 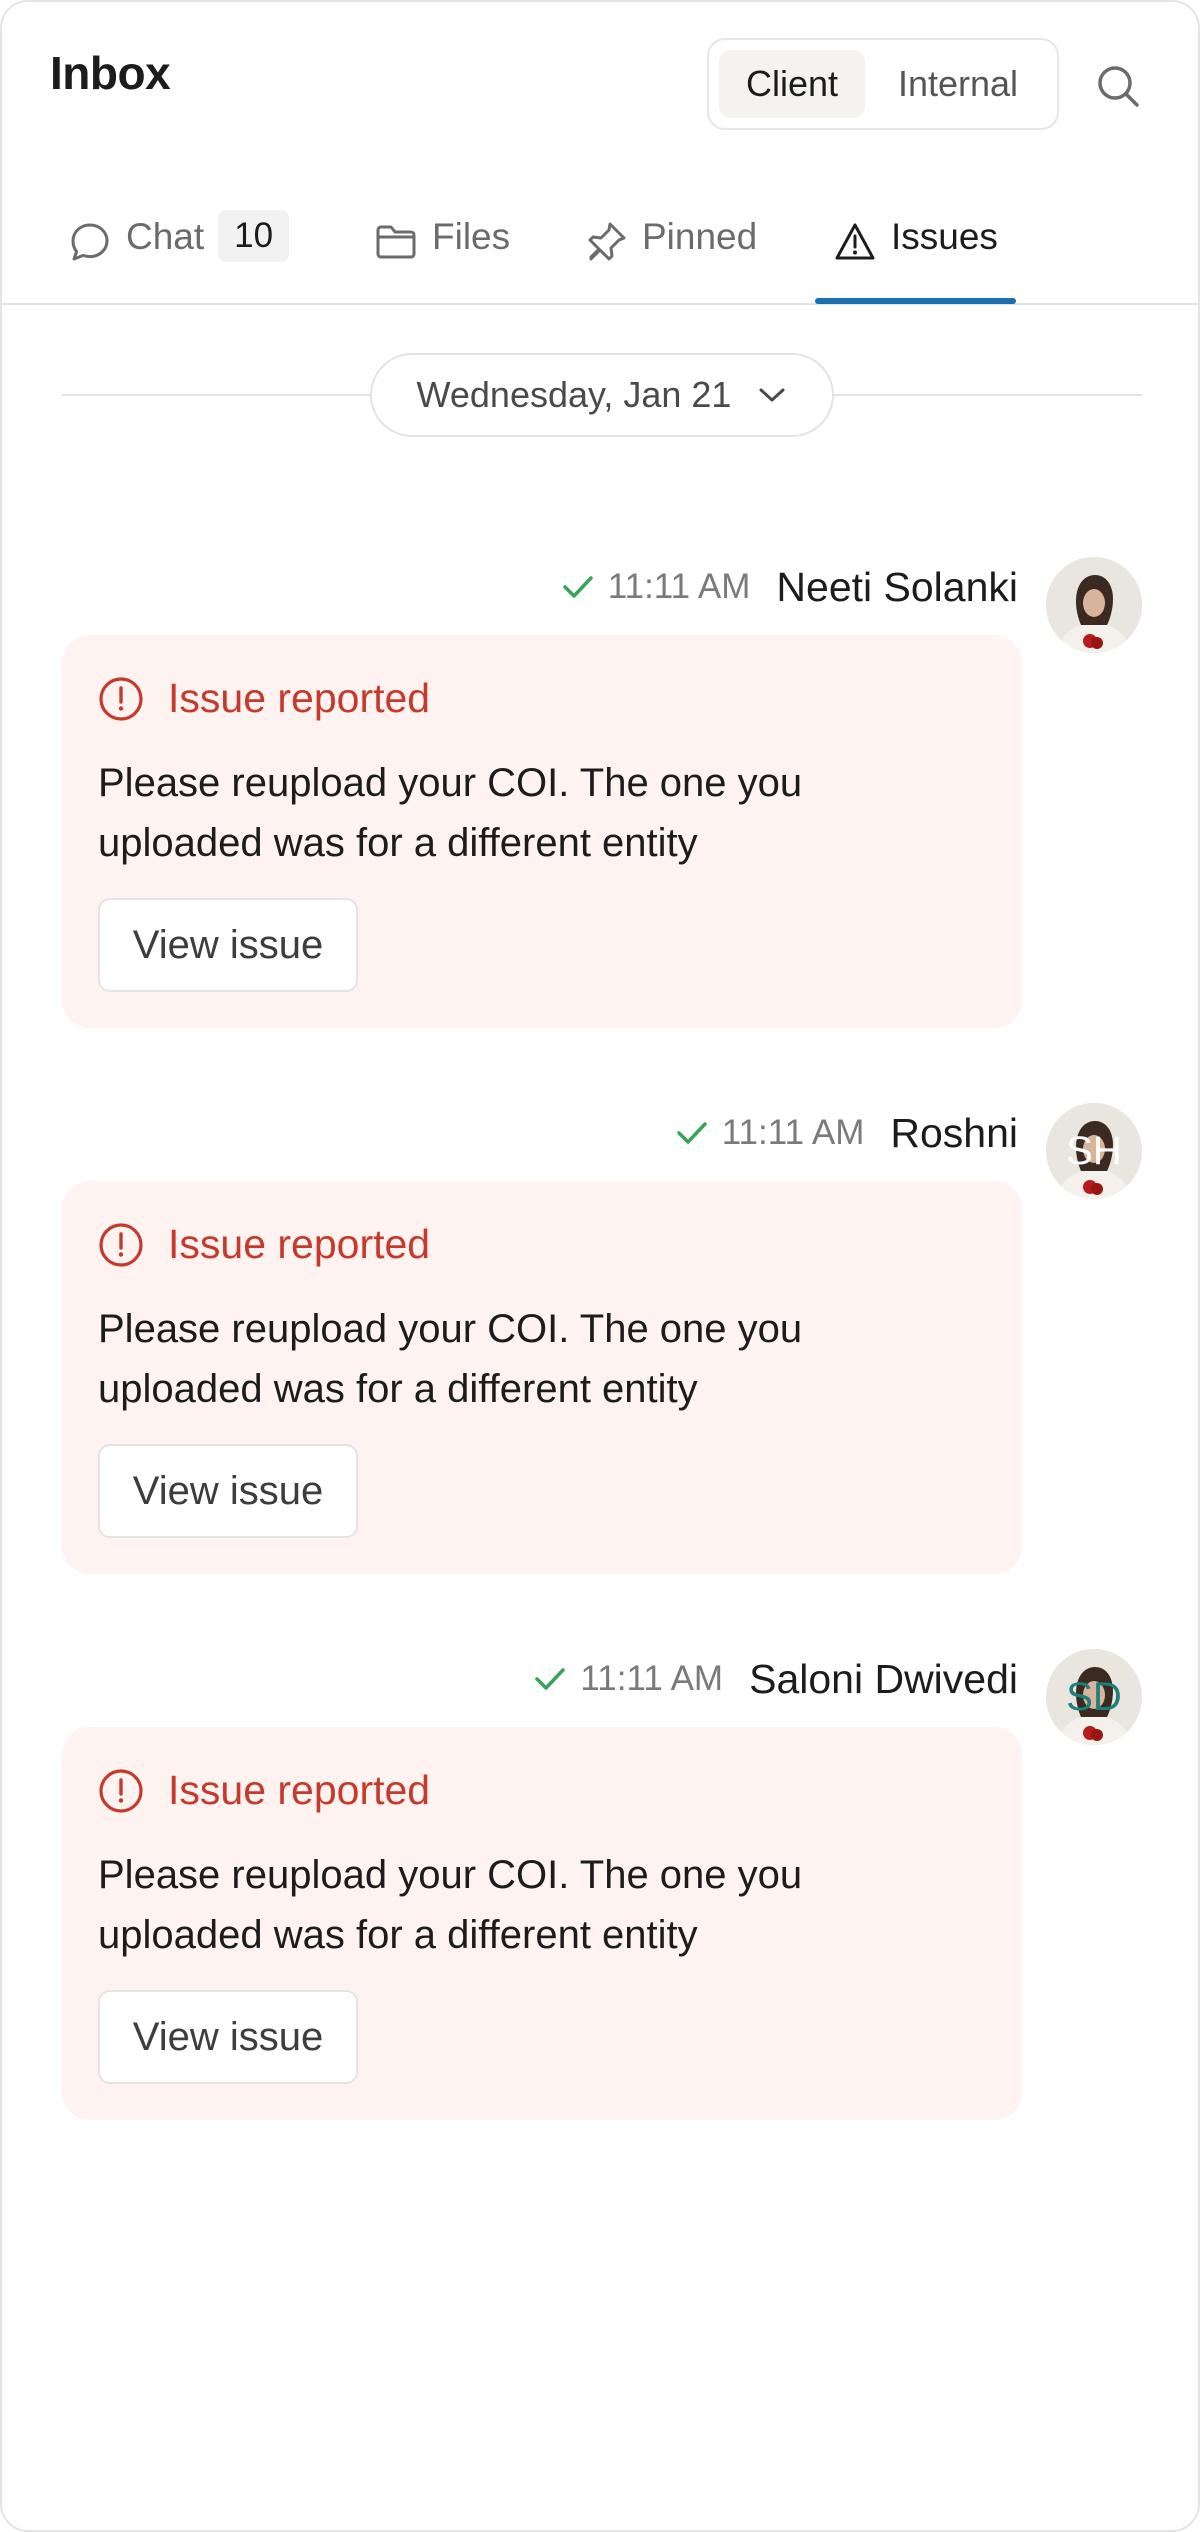 I want to click on tab-files: Files, so click(x=442, y=253).